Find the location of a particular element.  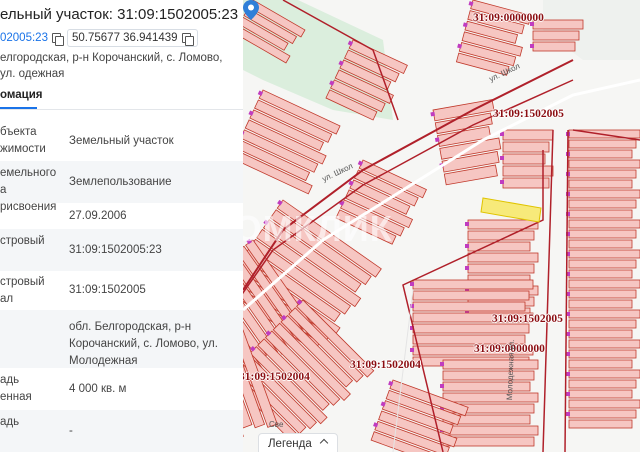

property-value: 4 000 кв. м is located at coordinates (98, 388).